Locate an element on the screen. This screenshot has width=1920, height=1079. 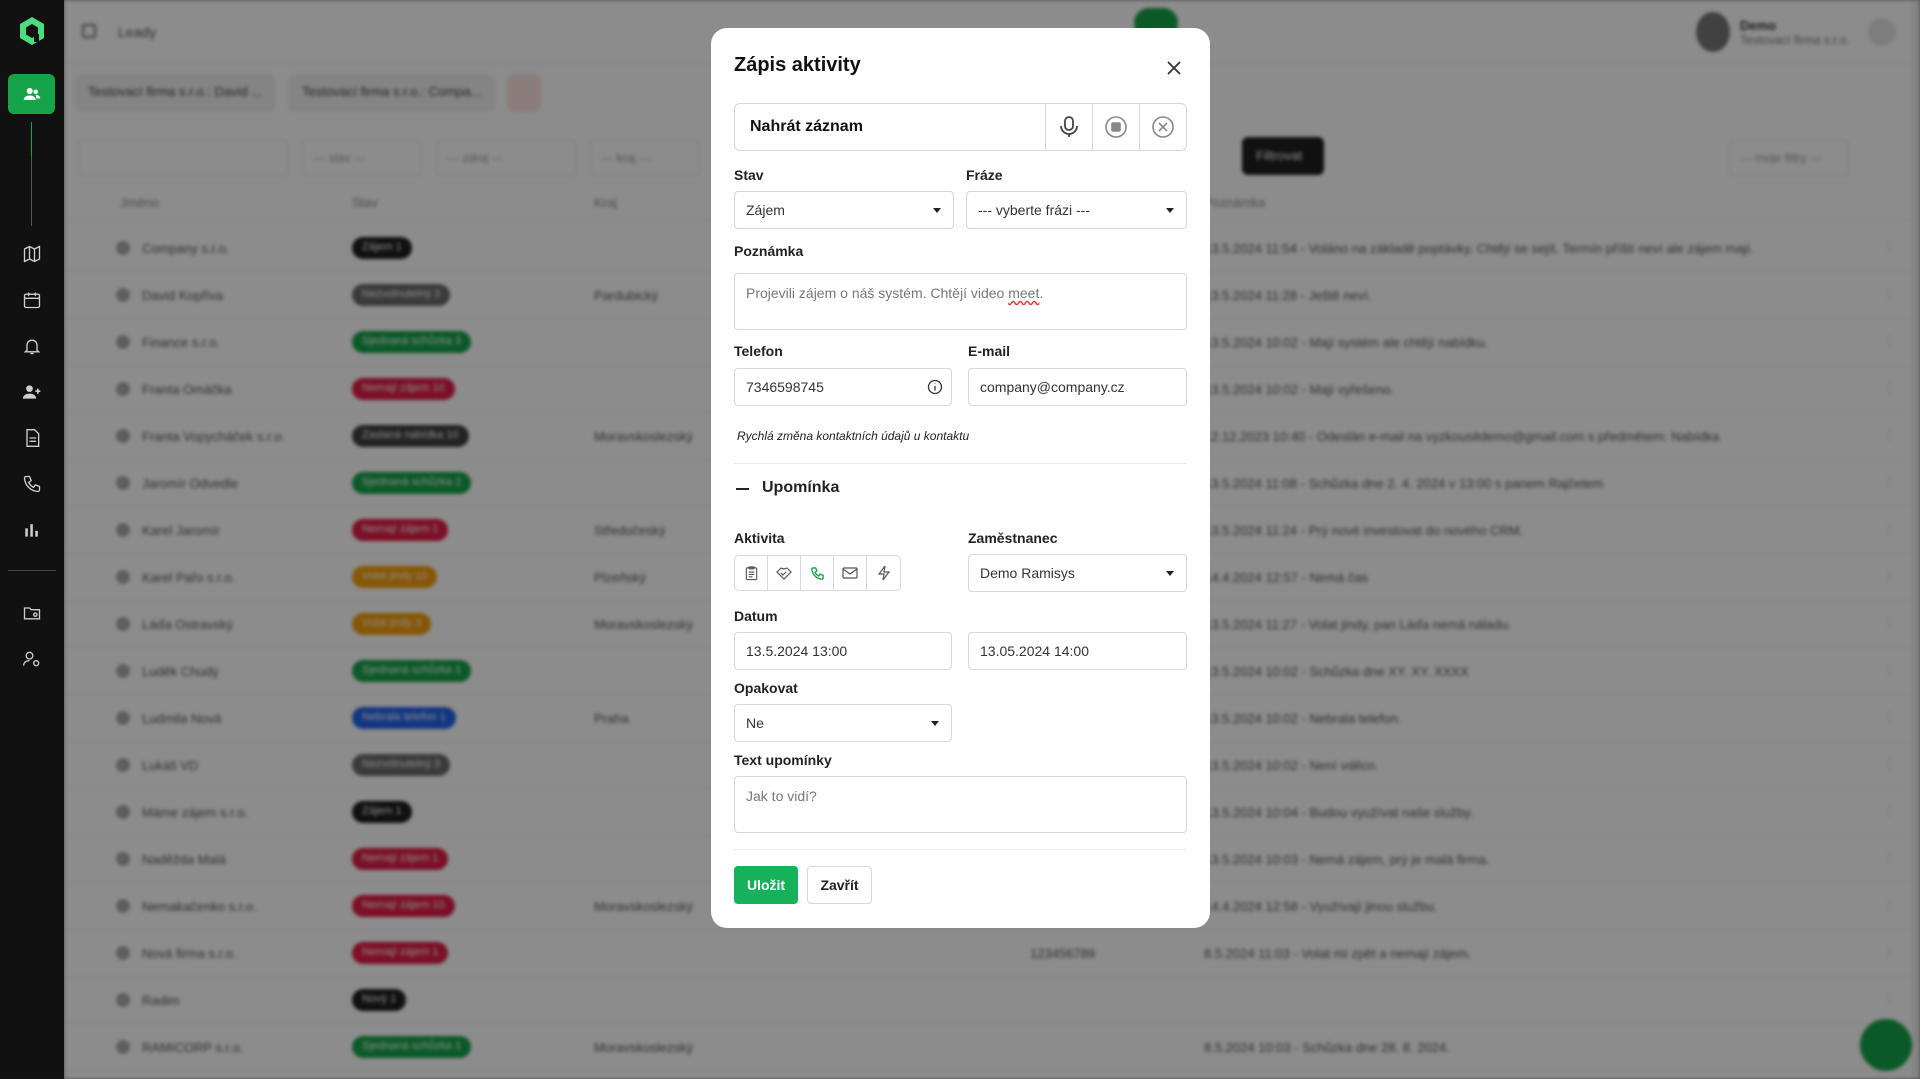
reminder-section-title: Upomínka is located at coordinates (800, 488).